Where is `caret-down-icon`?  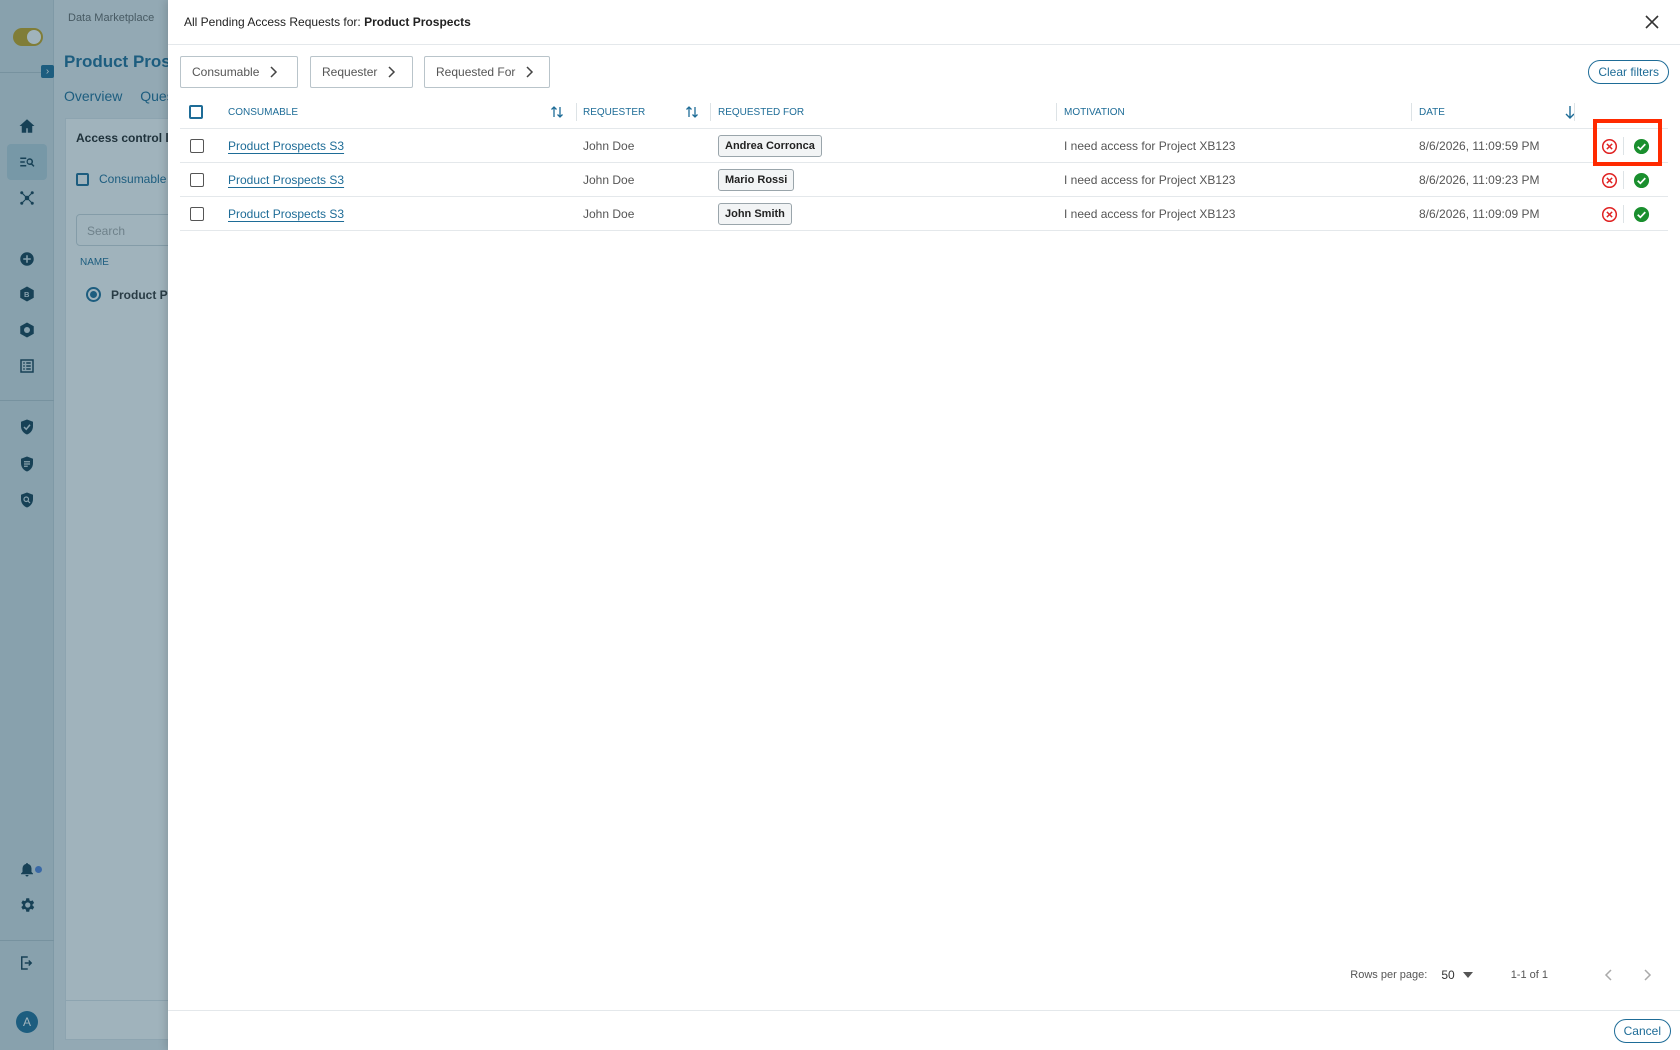 caret-down-icon is located at coordinates (1467, 975).